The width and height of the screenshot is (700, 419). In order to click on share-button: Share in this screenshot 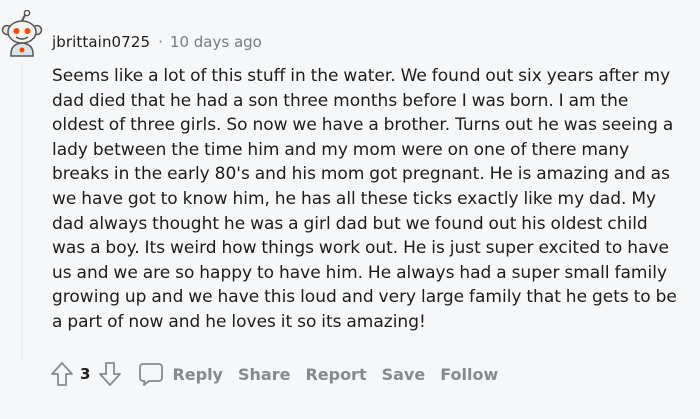, I will do `click(264, 374)`.